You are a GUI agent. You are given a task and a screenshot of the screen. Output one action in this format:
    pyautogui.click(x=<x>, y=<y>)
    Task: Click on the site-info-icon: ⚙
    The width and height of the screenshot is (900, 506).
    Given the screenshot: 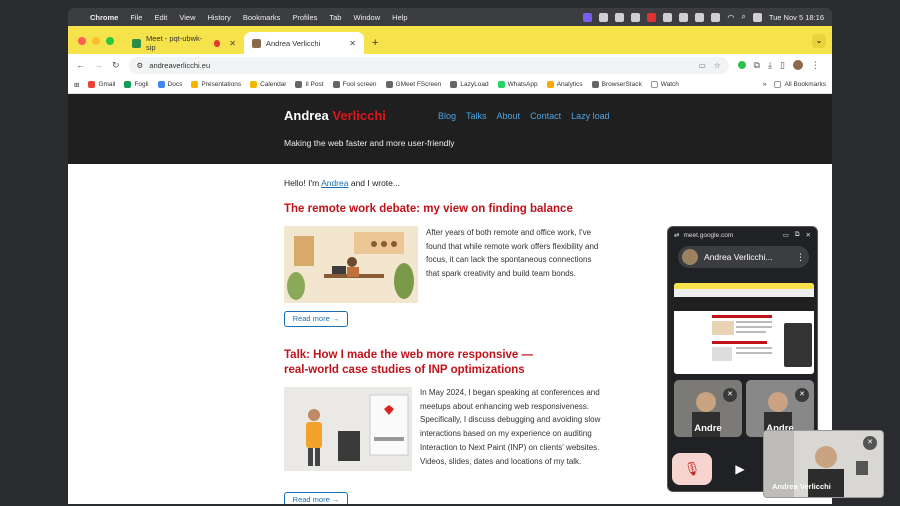 What is the action you would take?
    pyautogui.click(x=140, y=65)
    